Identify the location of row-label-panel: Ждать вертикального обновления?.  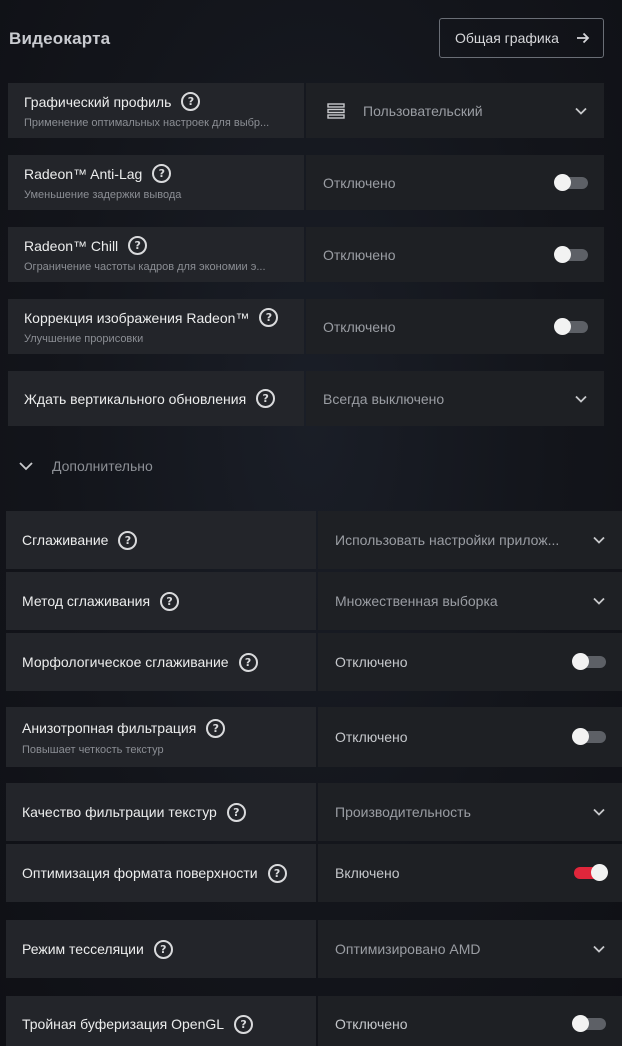
(156, 398).